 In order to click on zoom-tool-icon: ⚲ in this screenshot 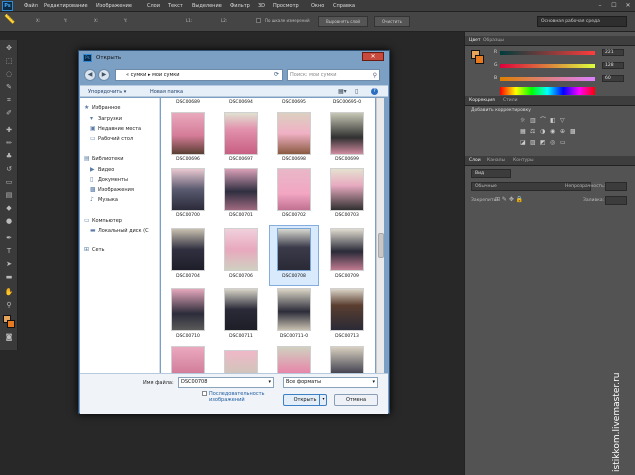, I will do `click(9, 305)`.